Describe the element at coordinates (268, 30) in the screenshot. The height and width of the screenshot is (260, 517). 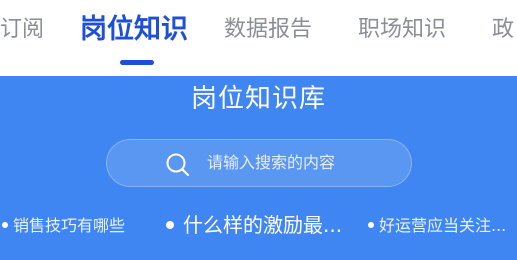
I see `tab-data-report: 数据报告` at that location.